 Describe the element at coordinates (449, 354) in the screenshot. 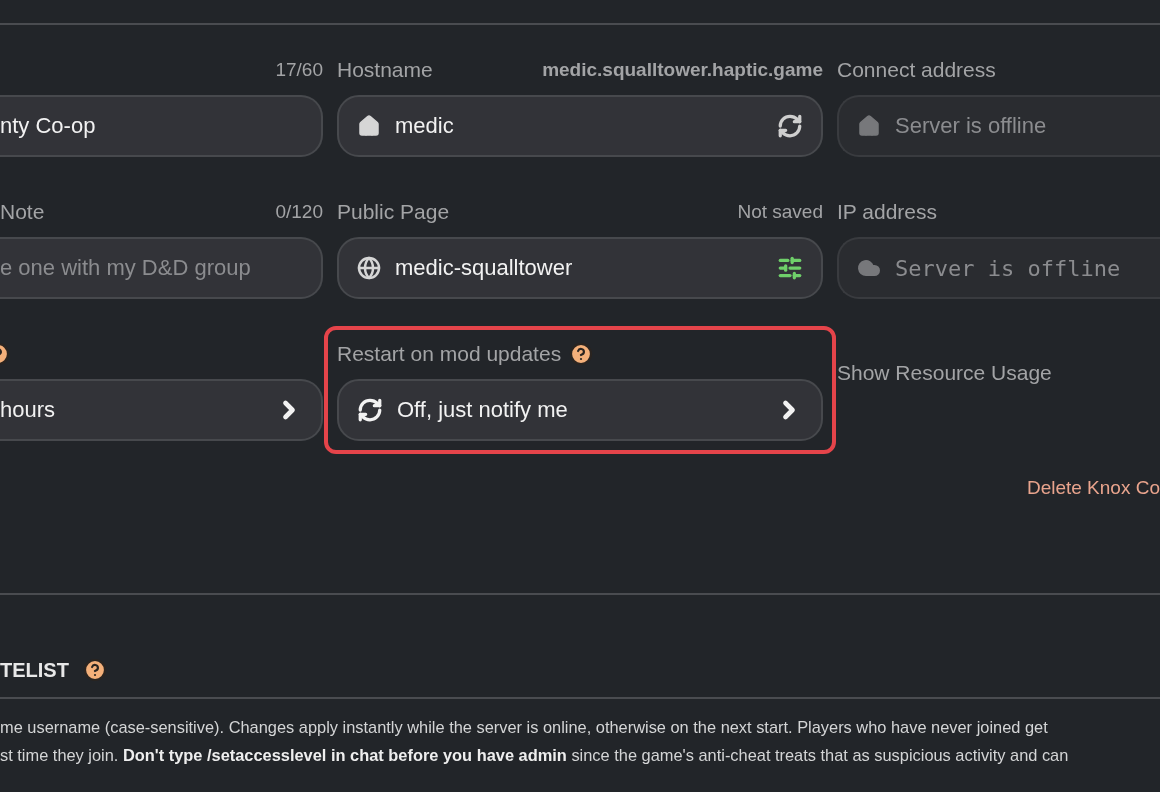

I see `field-label: Restart on mod updates` at that location.